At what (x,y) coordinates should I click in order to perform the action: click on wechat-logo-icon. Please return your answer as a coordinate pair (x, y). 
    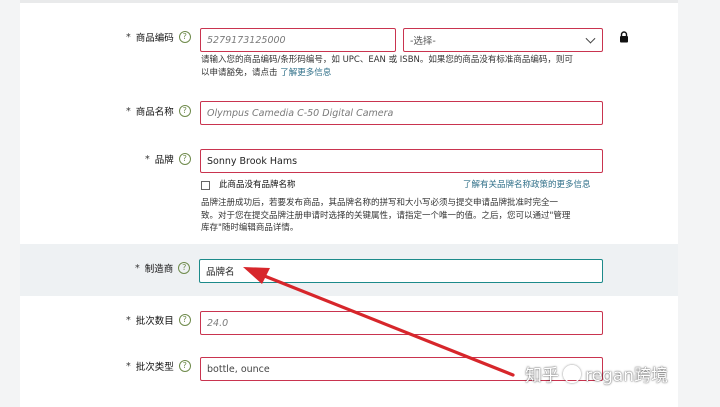
    Looking at the image, I should click on (572, 373).